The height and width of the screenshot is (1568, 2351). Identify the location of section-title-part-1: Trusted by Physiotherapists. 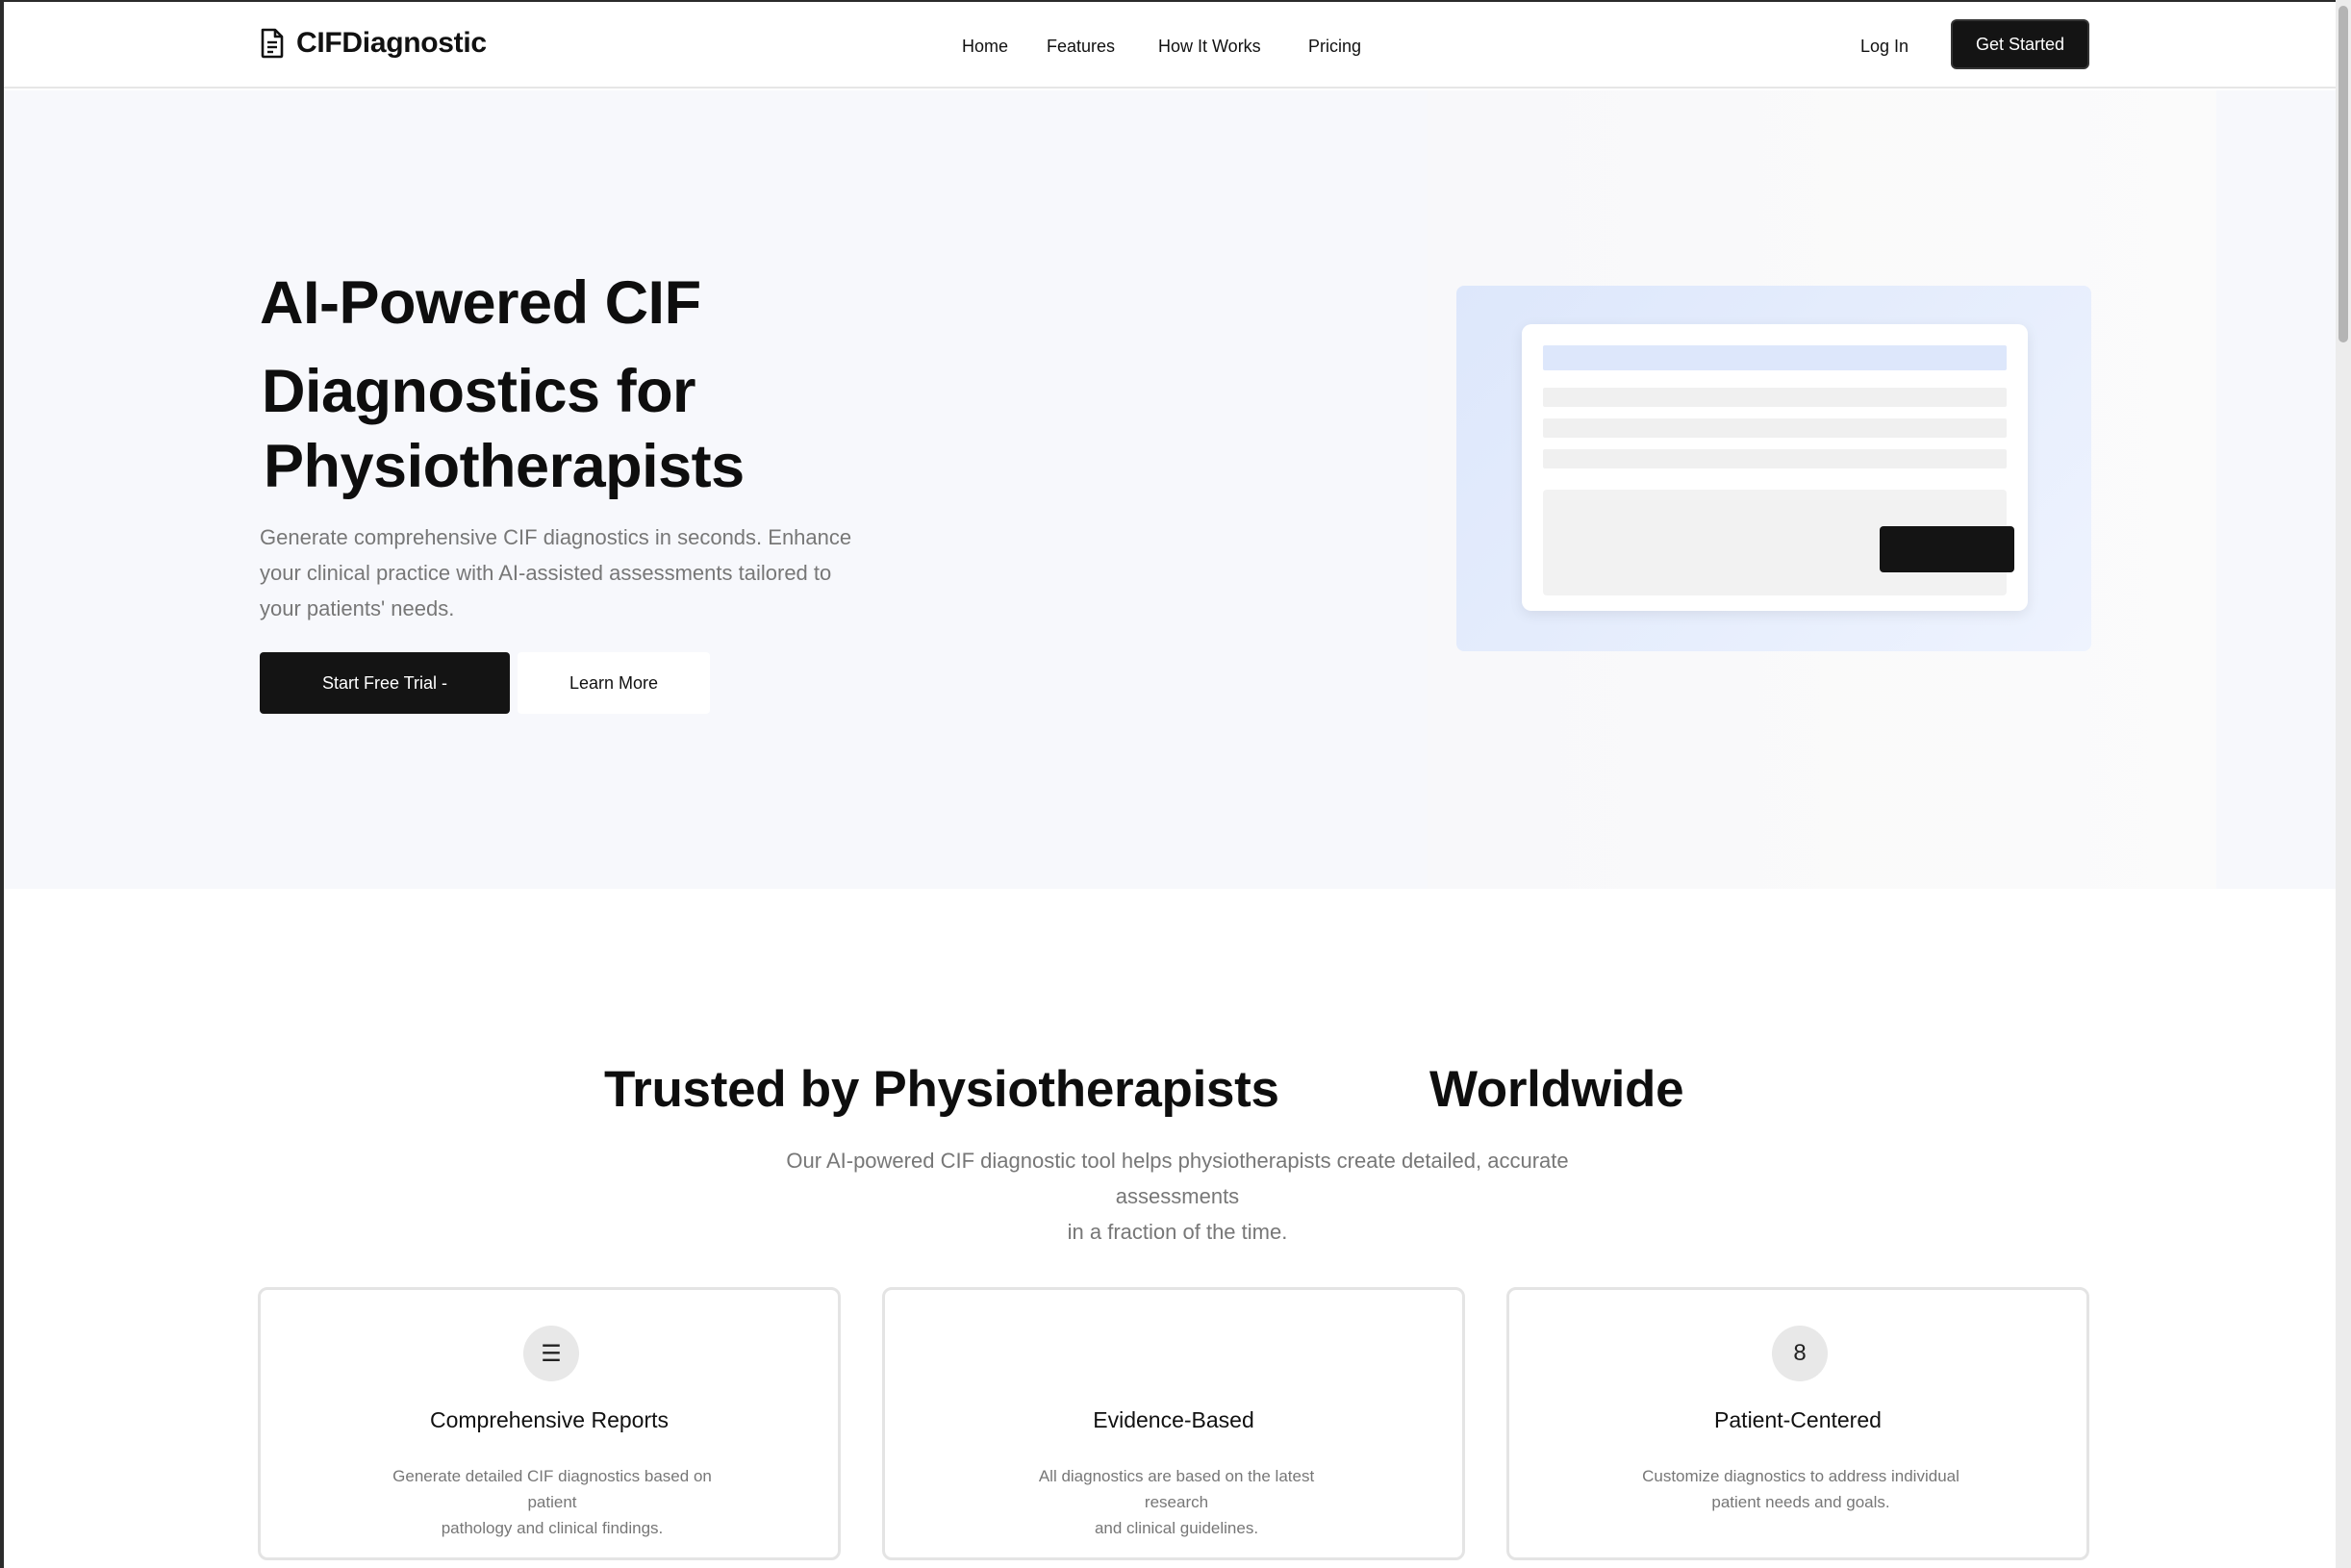
(941, 1089).